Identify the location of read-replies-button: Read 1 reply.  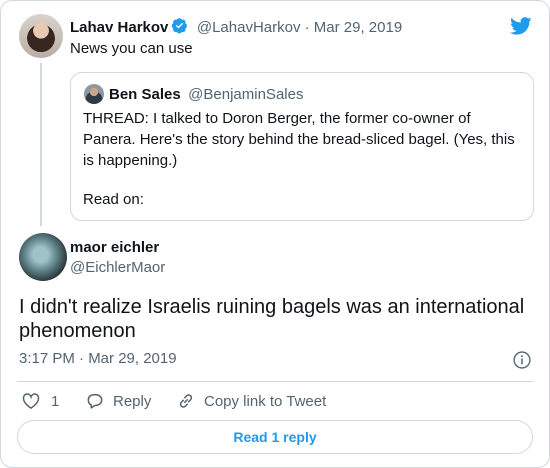
(275, 437).